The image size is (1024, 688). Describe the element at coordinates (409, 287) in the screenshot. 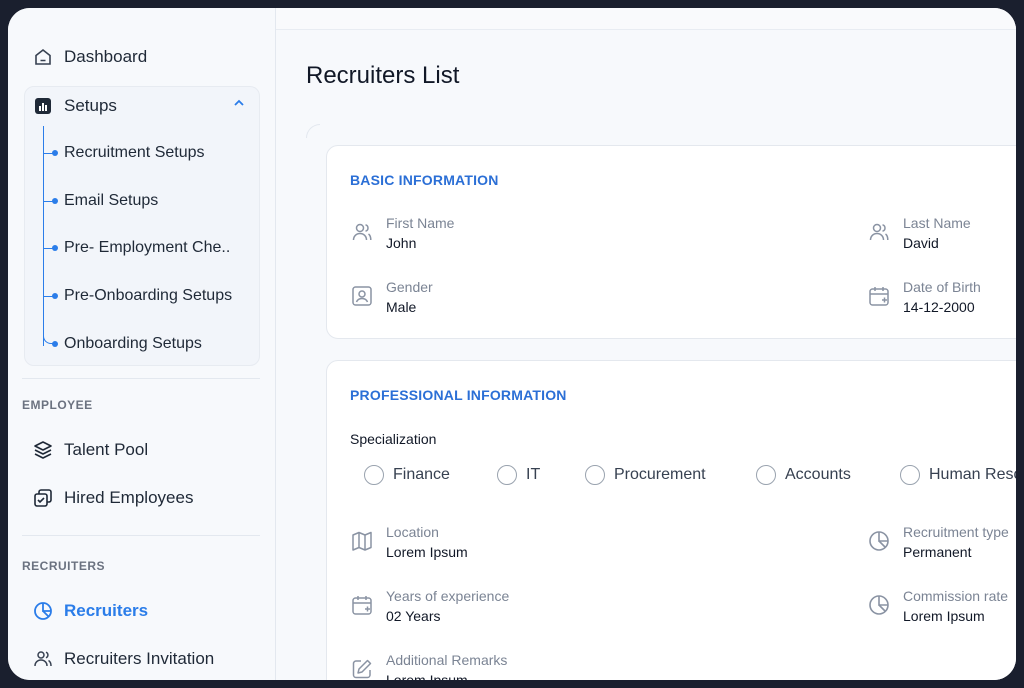

I see `gender-label: Gender` at that location.